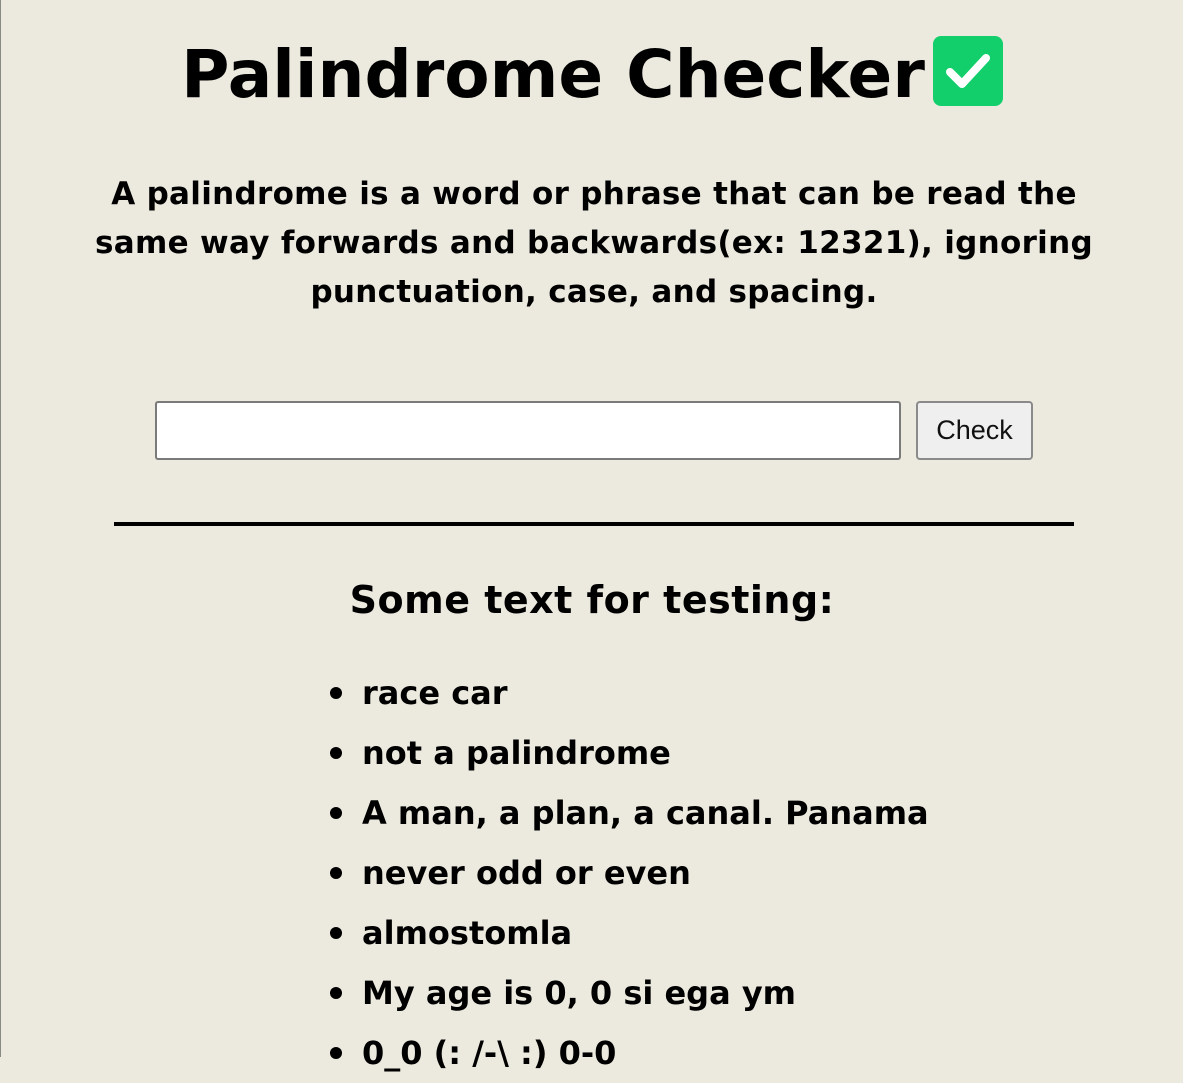 The height and width of the screenshot is (1083, 1183). Describe the element at coordinates (528, 430) in the screenshot. I see `text-input` at that location.